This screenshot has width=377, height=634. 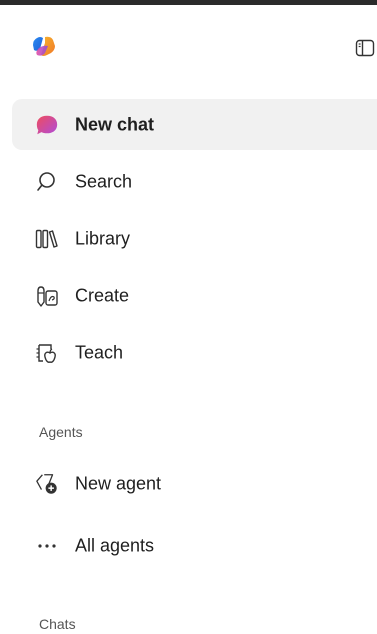 I want to click on library-icon, so click(x=47, y=239).